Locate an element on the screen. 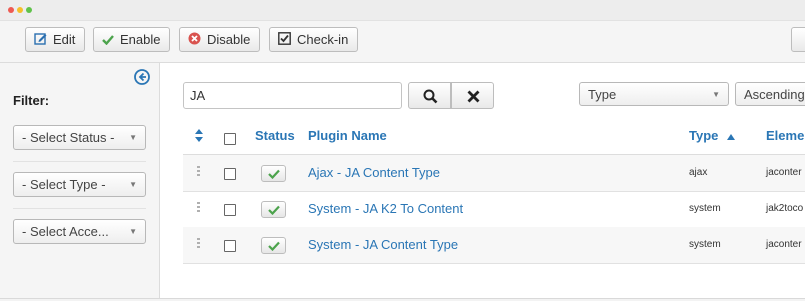  type-column-label: Type is located at coordinates (704, 135).